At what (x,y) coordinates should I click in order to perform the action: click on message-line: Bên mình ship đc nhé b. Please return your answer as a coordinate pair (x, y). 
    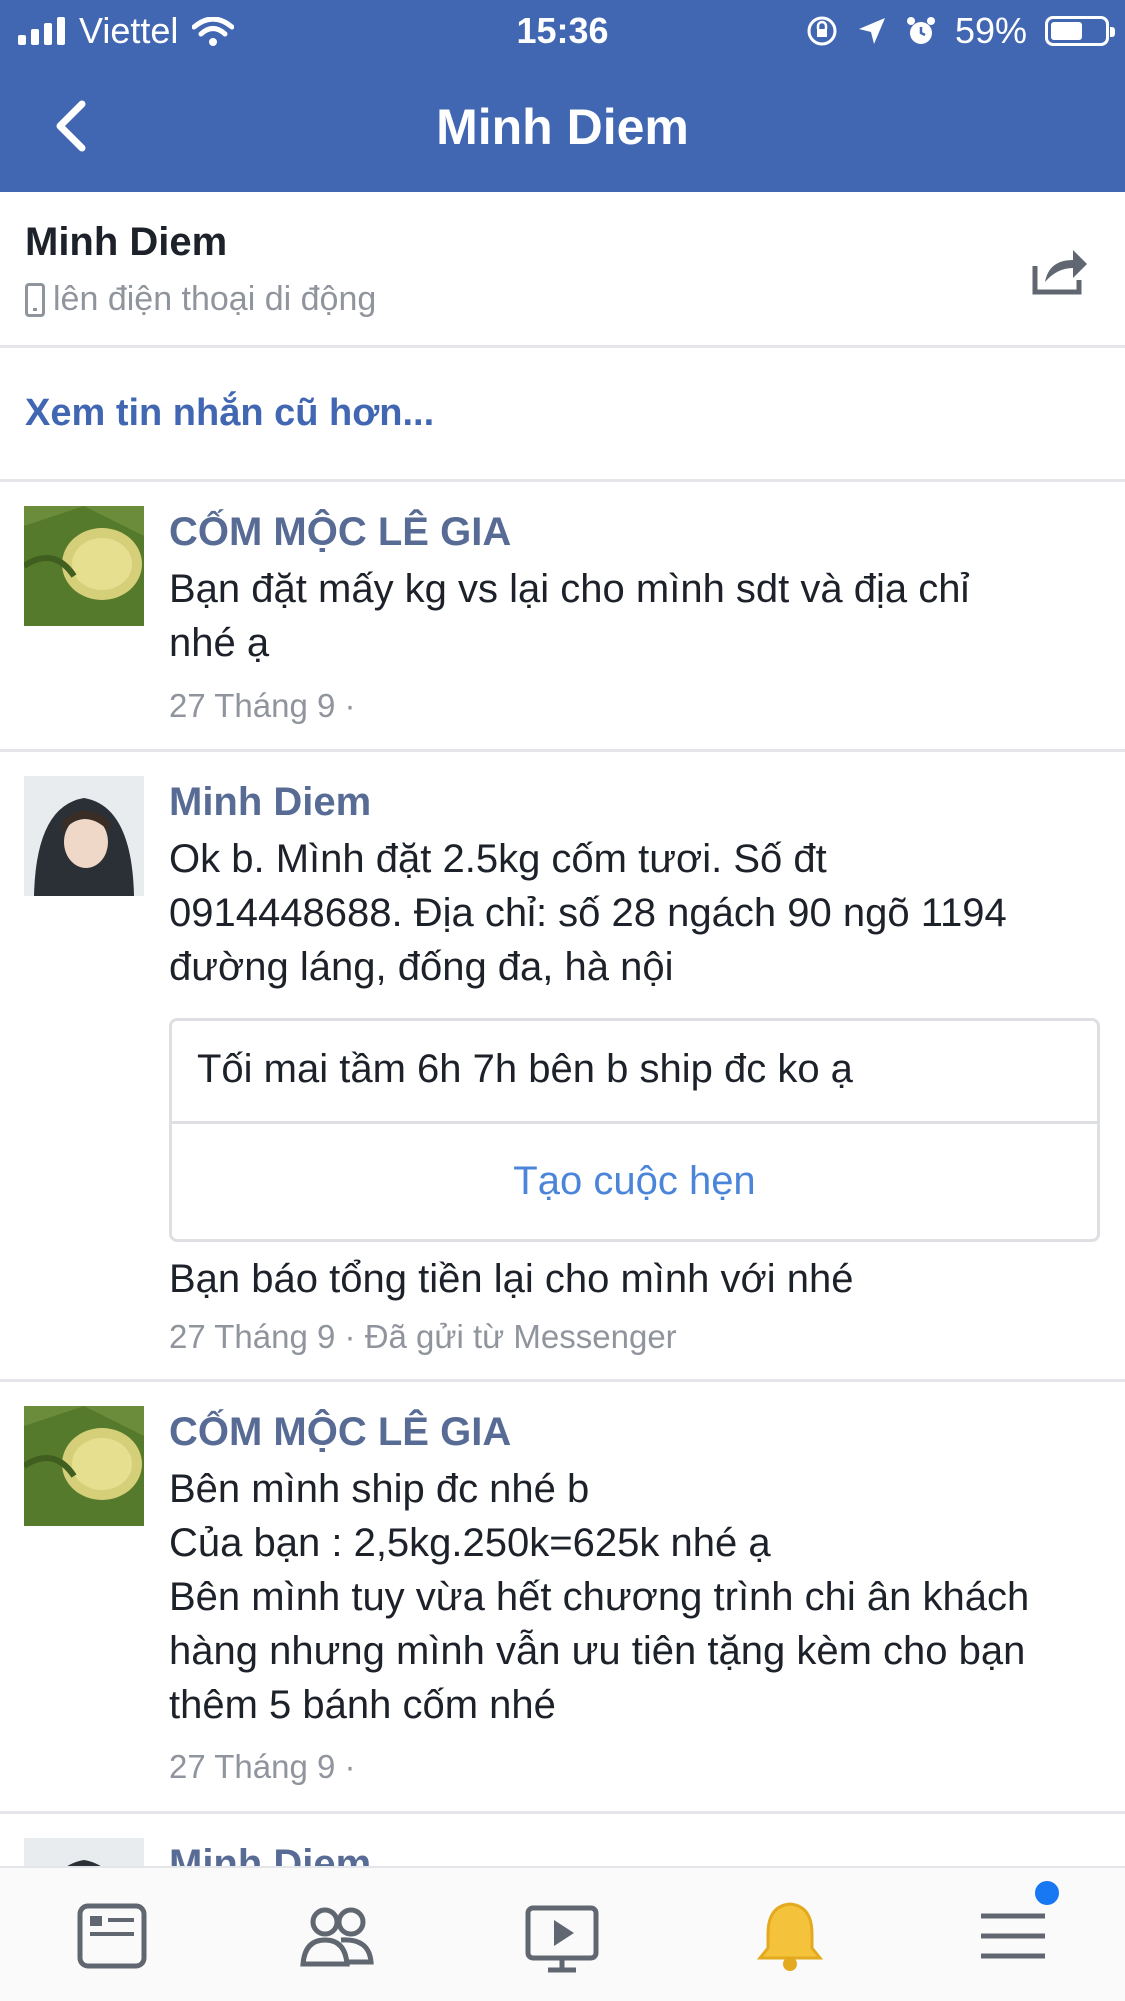
    Looking at the image, I should click on (379, 1489).